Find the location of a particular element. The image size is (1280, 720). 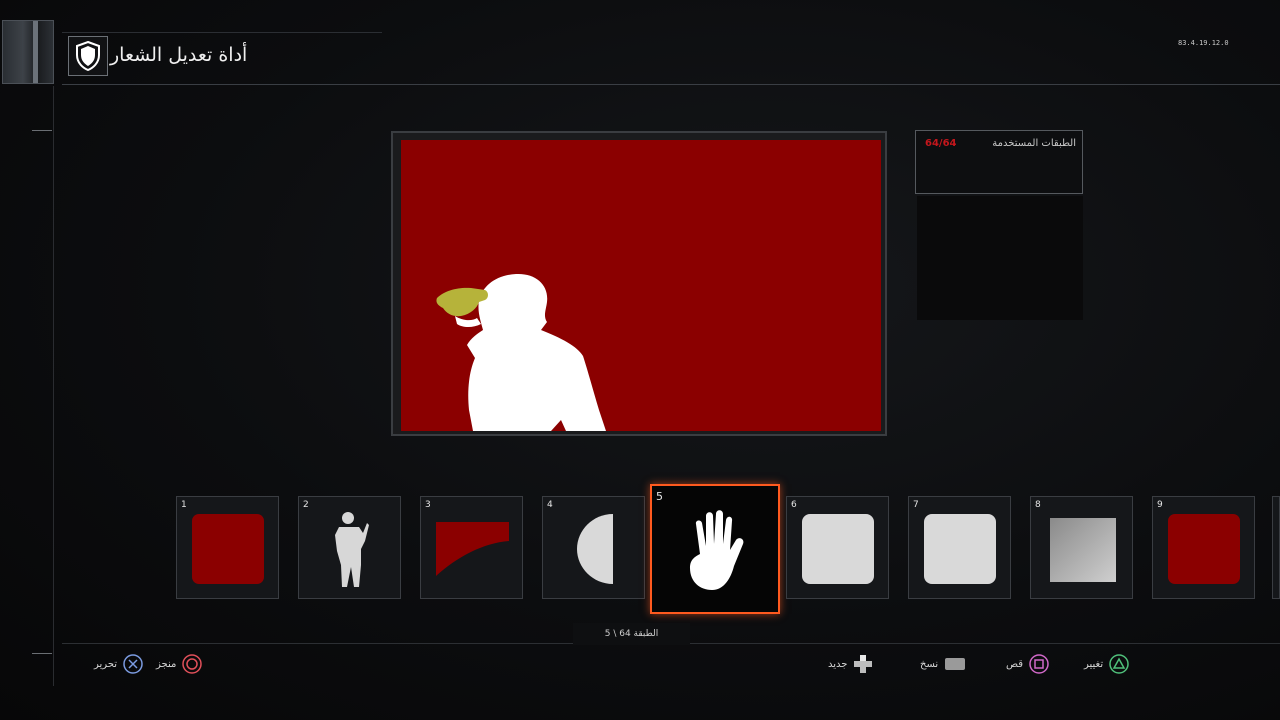

cut-label: قص is located at coordinates (1015, 664).